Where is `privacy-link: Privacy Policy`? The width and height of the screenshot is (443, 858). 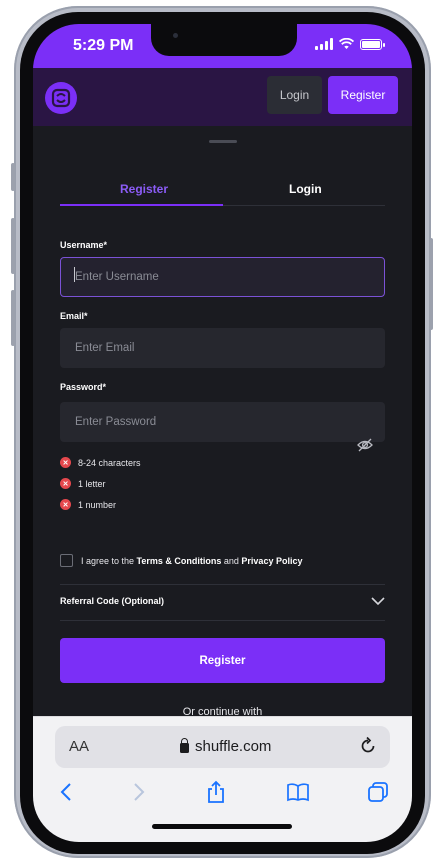
privacy-link: Privacy Policy is located at coordinates (271, 561).